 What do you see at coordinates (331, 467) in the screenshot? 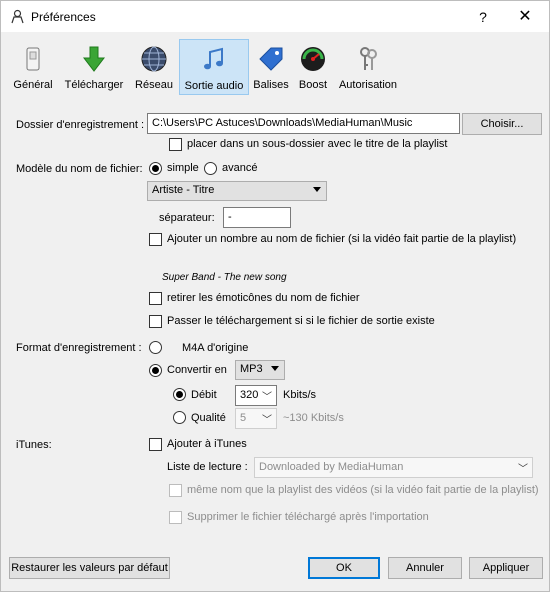
I see `playlist-value: Downloaded by MediaHuman` at bounding box center [331, 467].